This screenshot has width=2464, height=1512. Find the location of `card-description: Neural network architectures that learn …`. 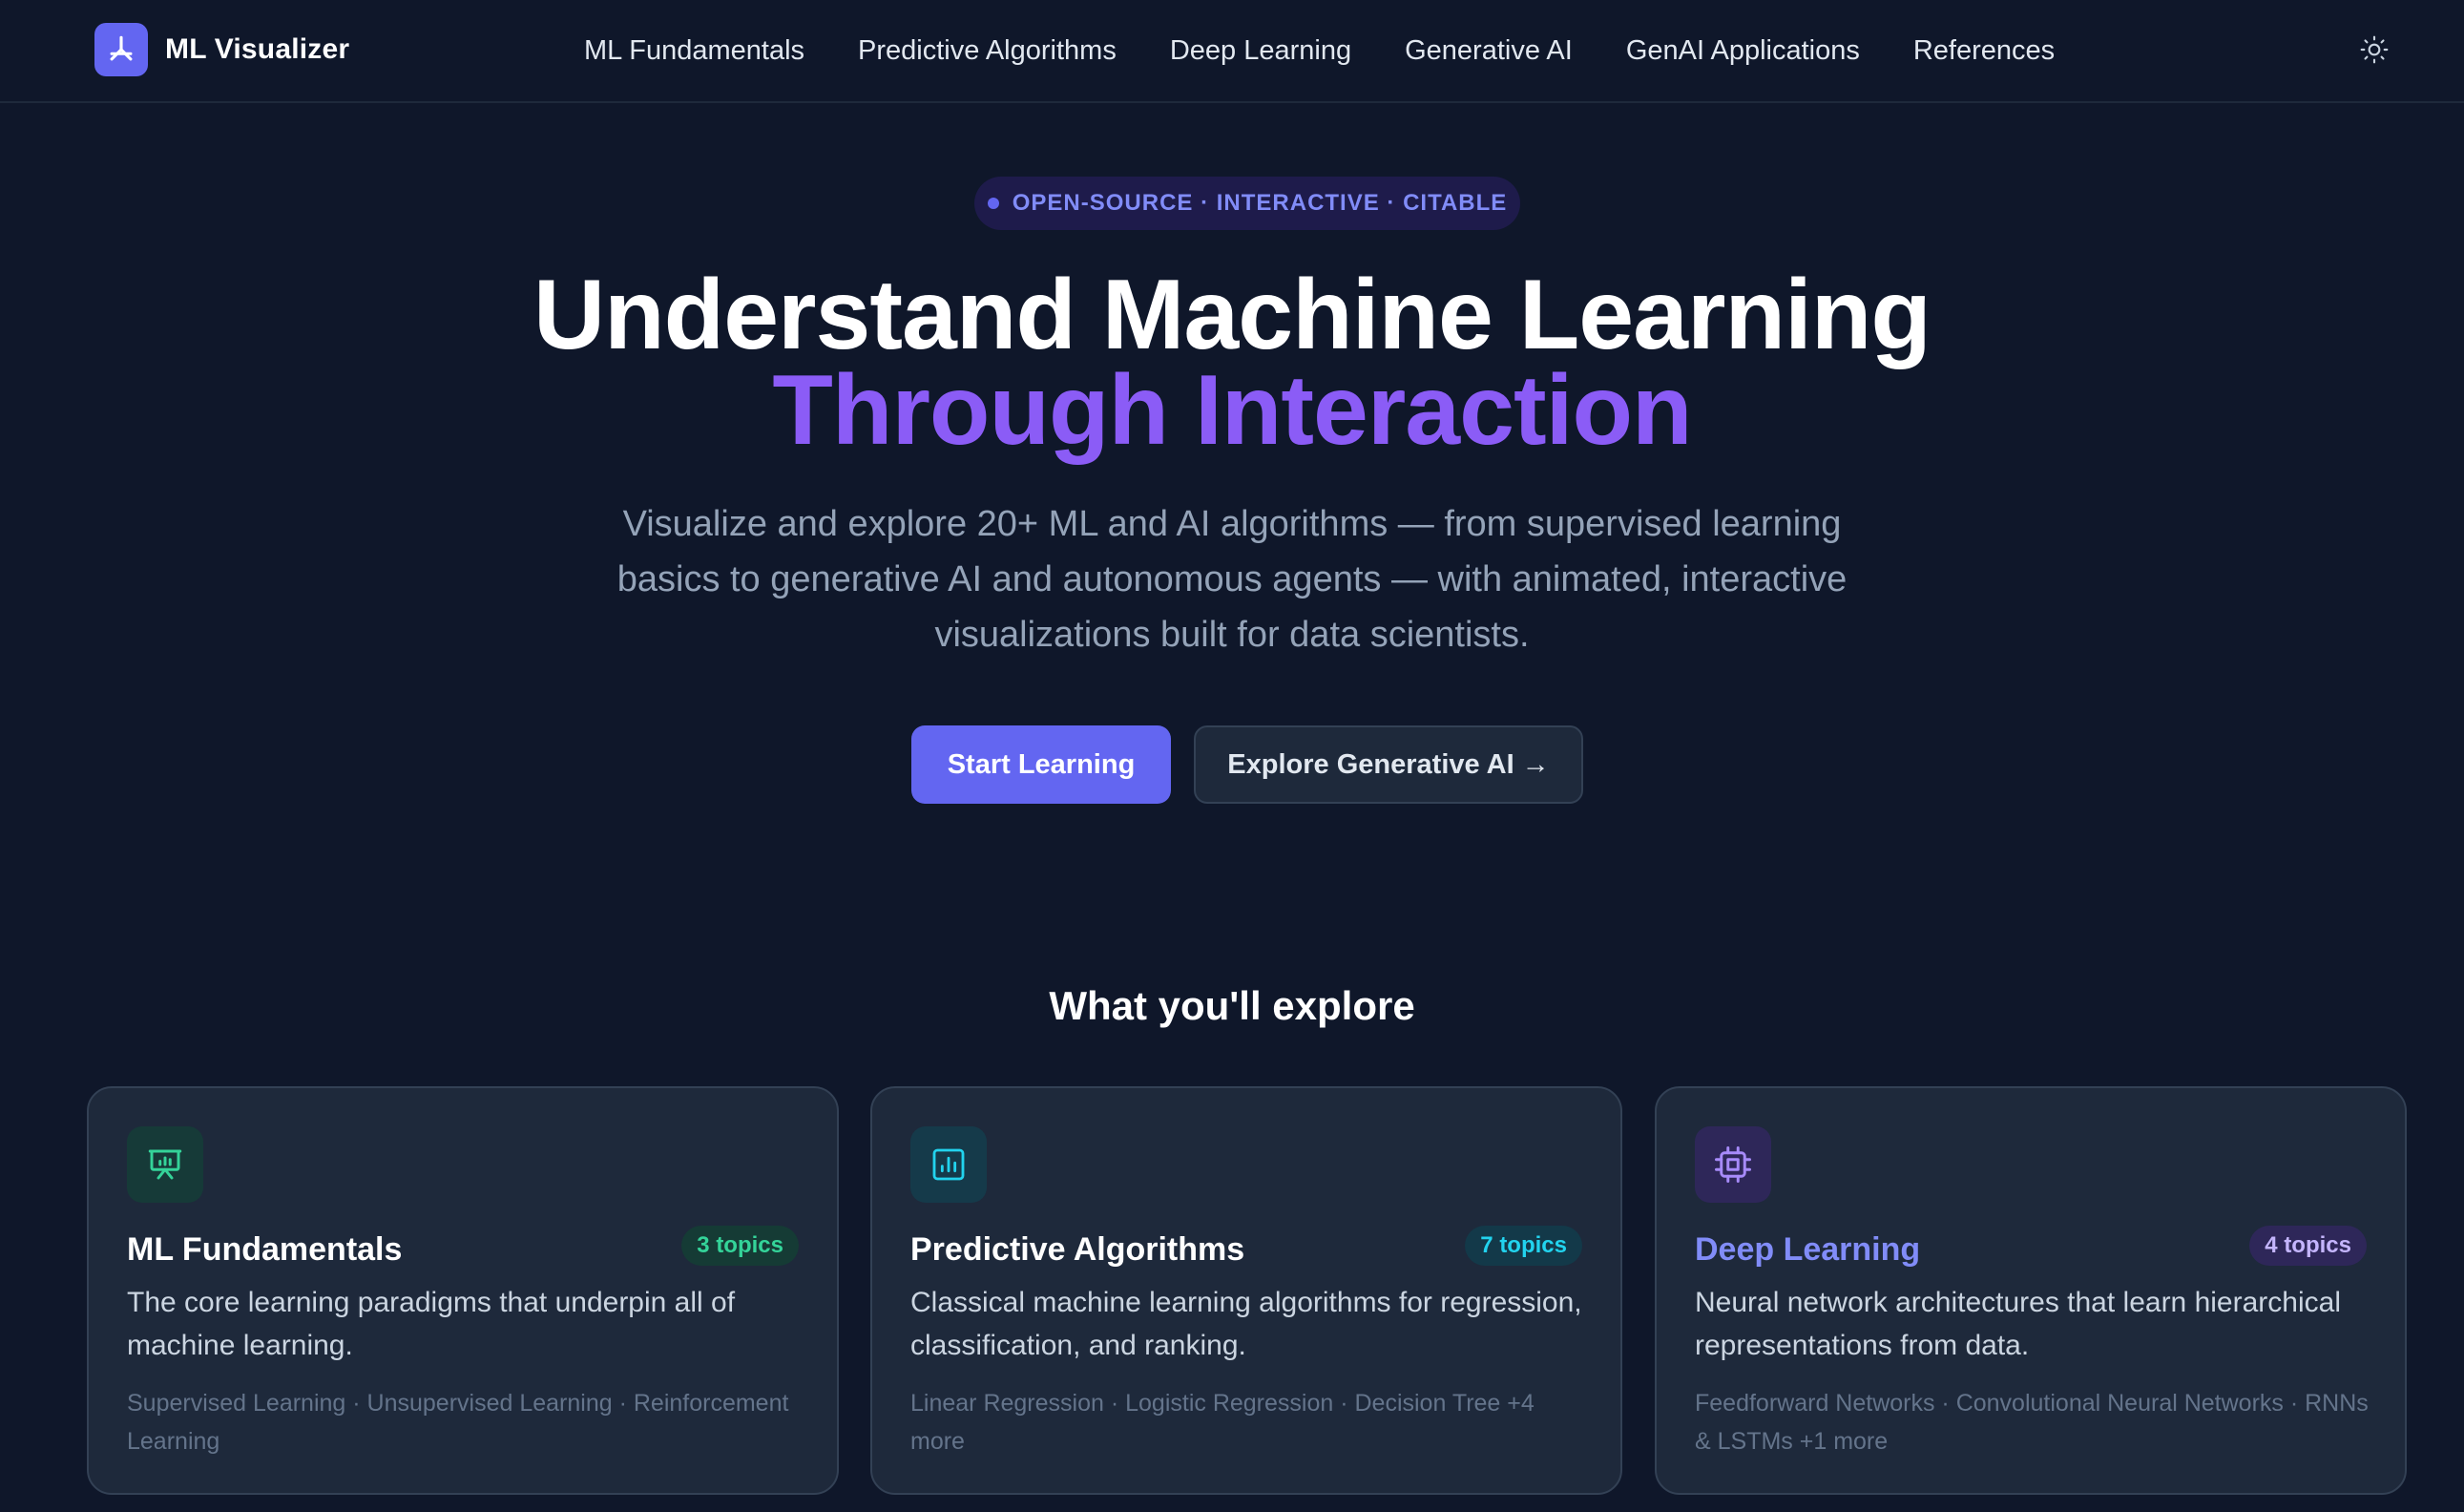

card-description: Neural network architectures that learn … is located at coordinates (2018, 1324).